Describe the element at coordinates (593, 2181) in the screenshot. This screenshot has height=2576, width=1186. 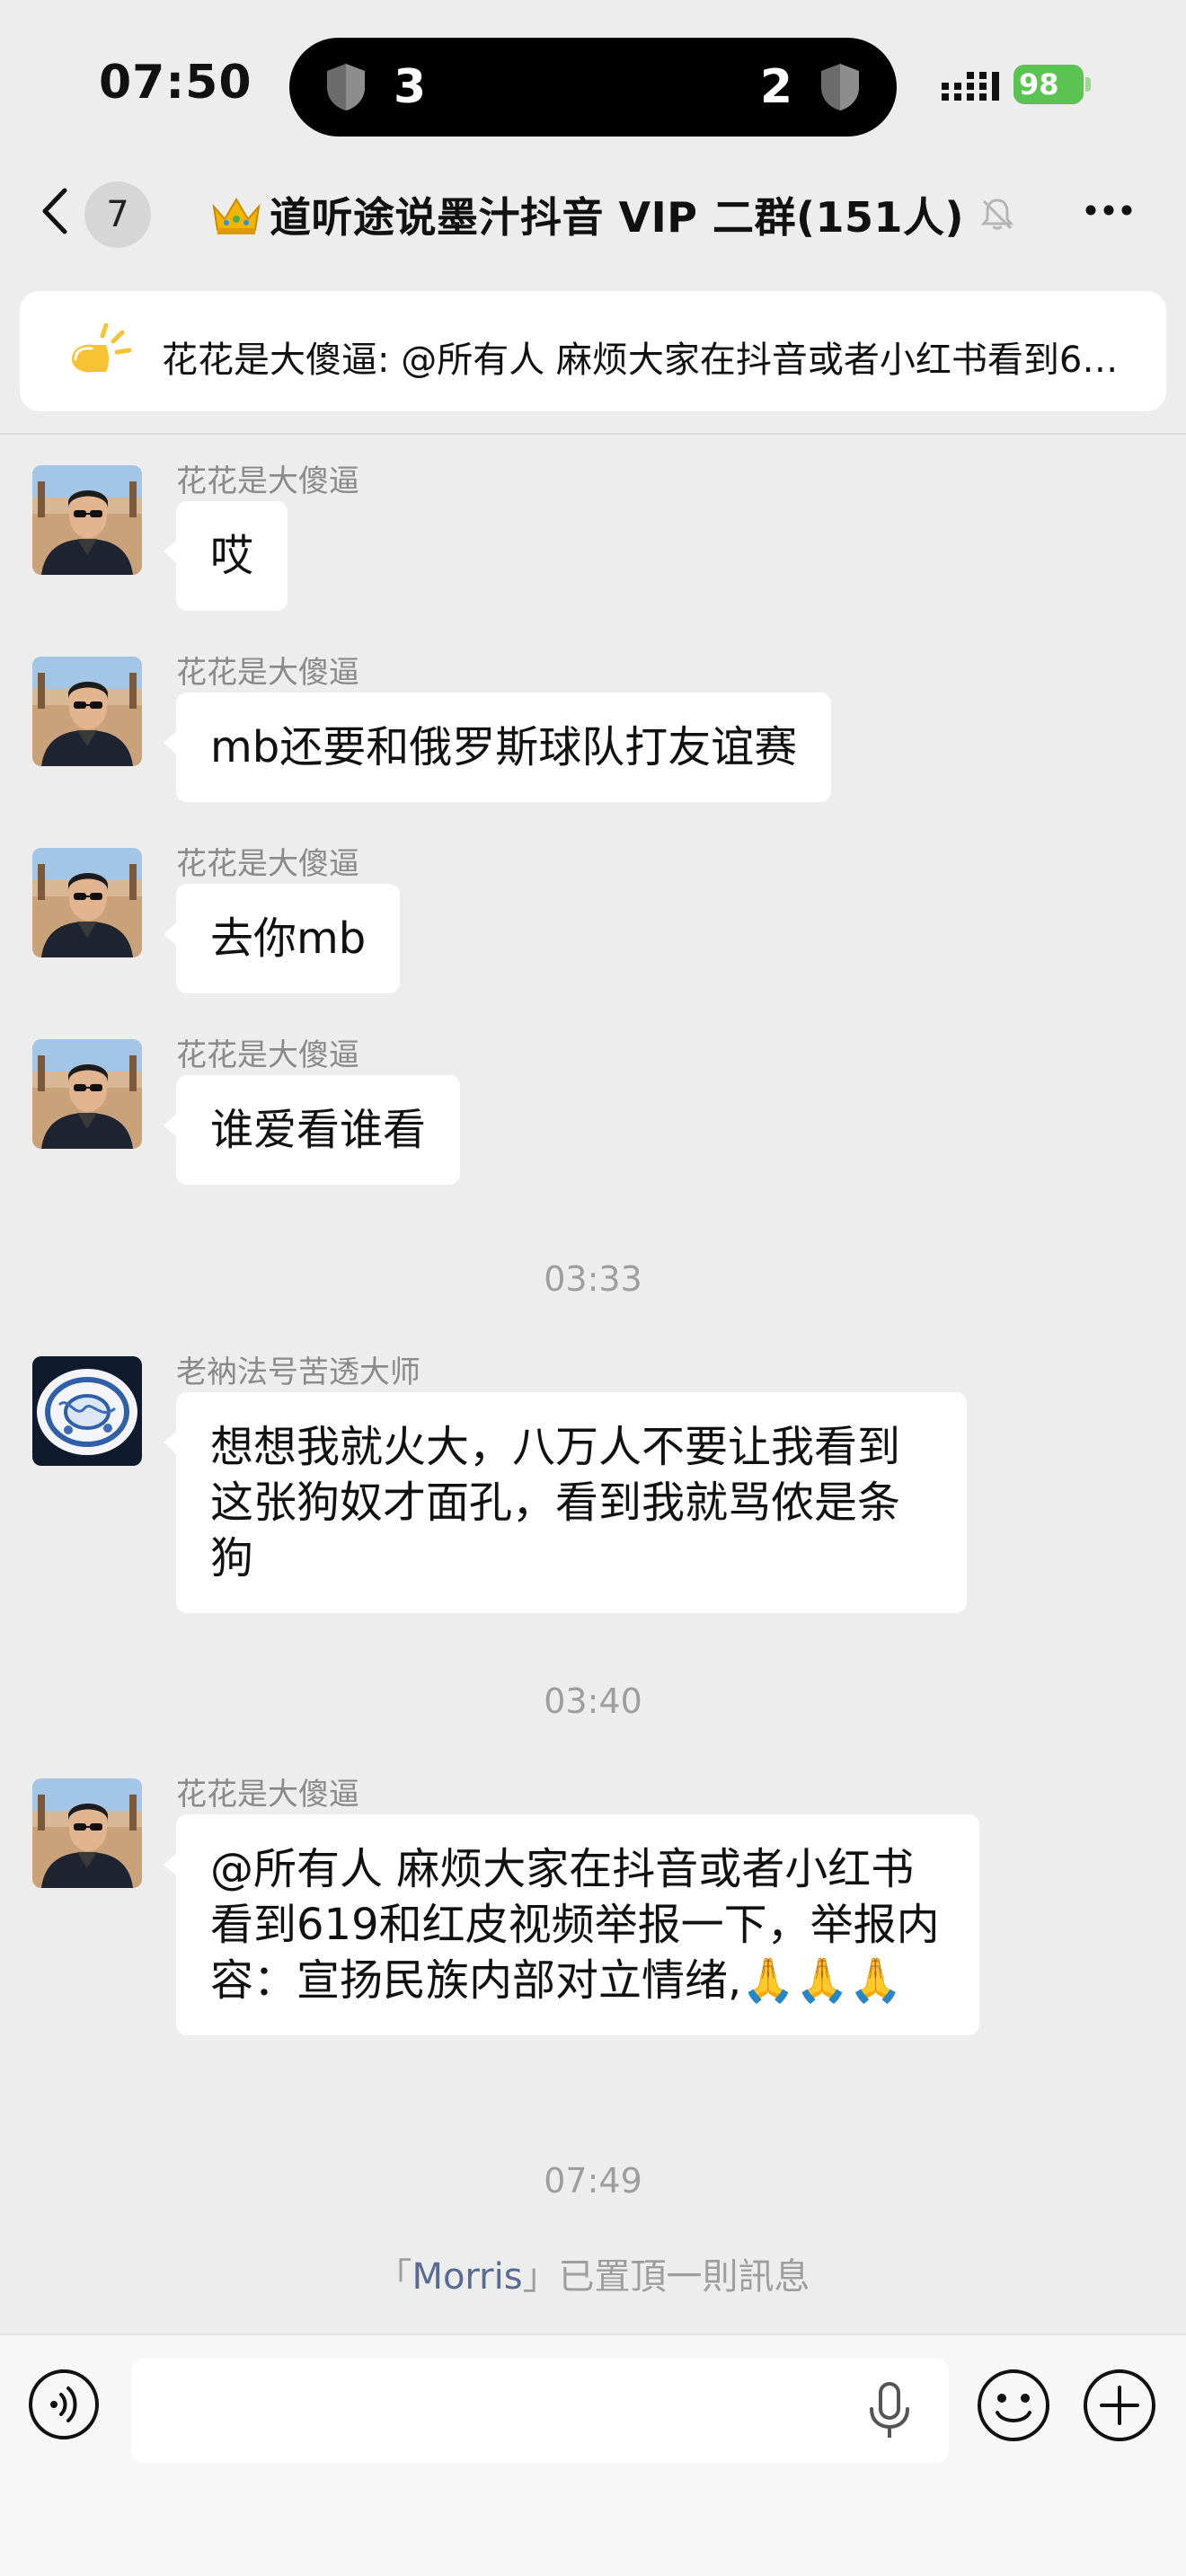
I see `timestamp: 07:49` at that location.